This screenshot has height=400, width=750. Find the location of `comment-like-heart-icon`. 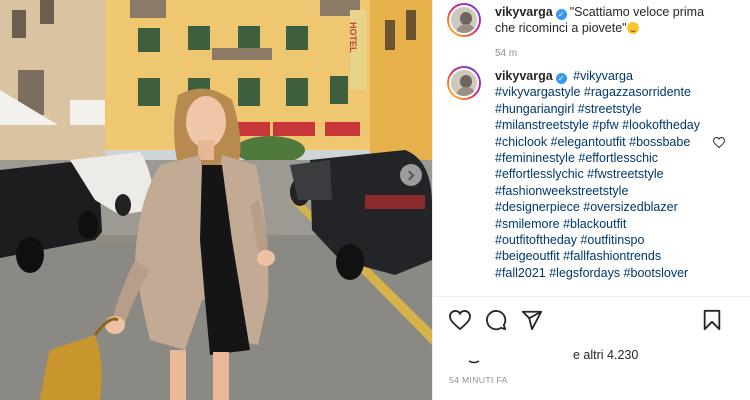

comment-like-heart-icon is located at coordinates (719, 143).